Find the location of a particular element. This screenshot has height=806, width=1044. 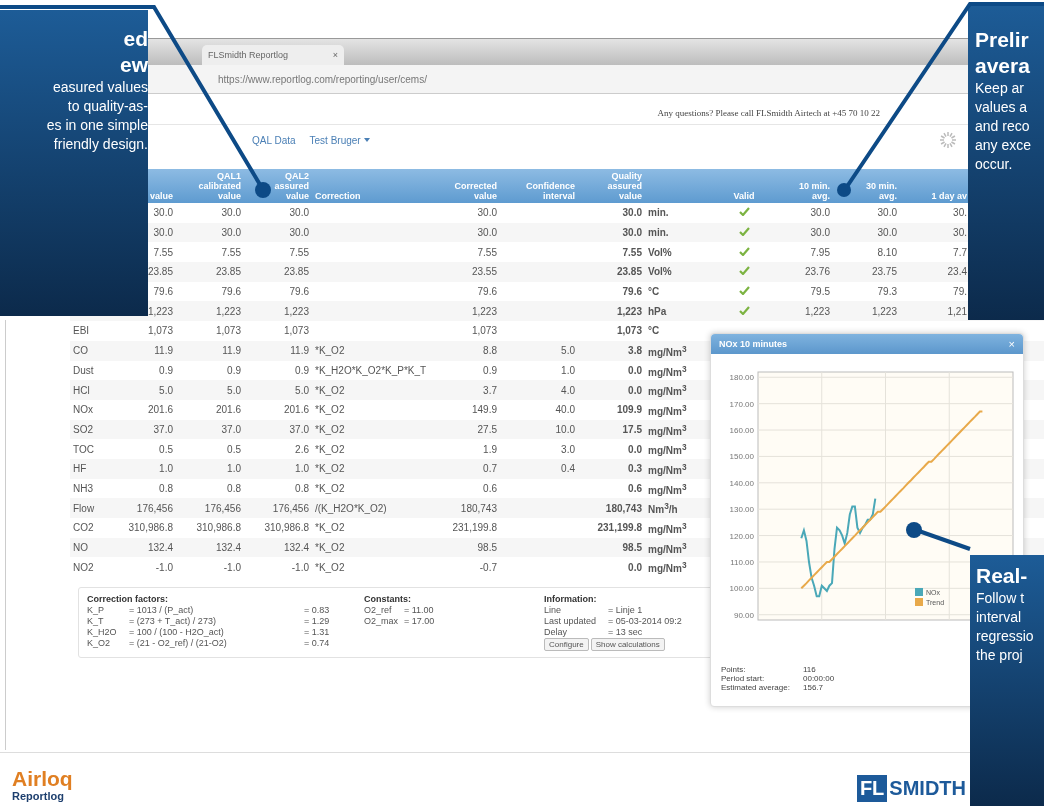

factor-text: = 1013 / (P_act) is located at coordinates (162, 610).